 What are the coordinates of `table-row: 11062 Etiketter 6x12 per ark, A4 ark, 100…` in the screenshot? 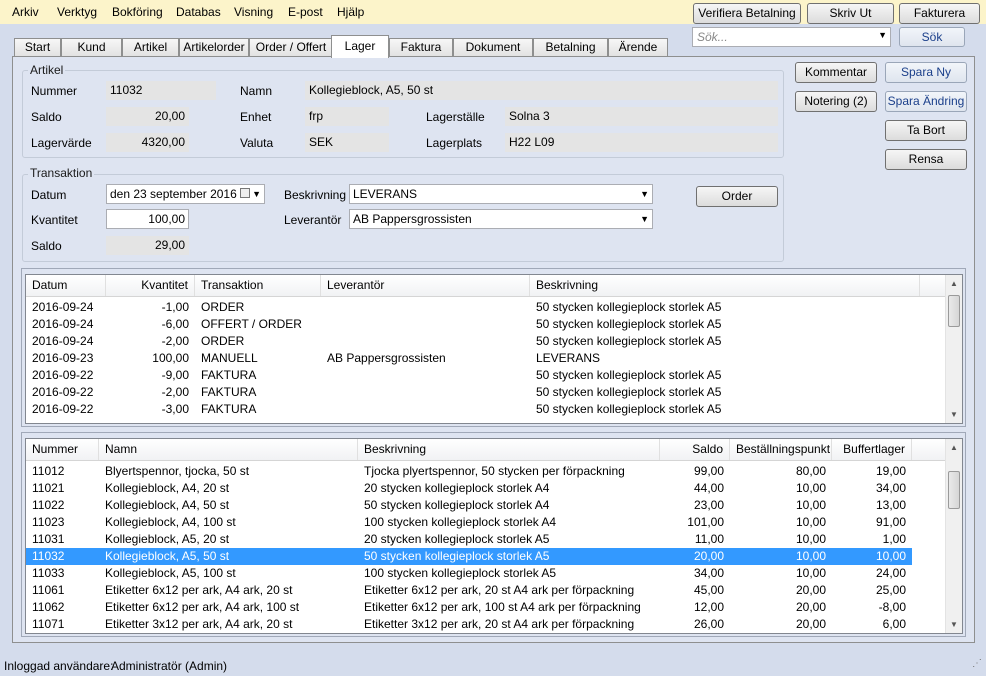 It's located at (469, 607).